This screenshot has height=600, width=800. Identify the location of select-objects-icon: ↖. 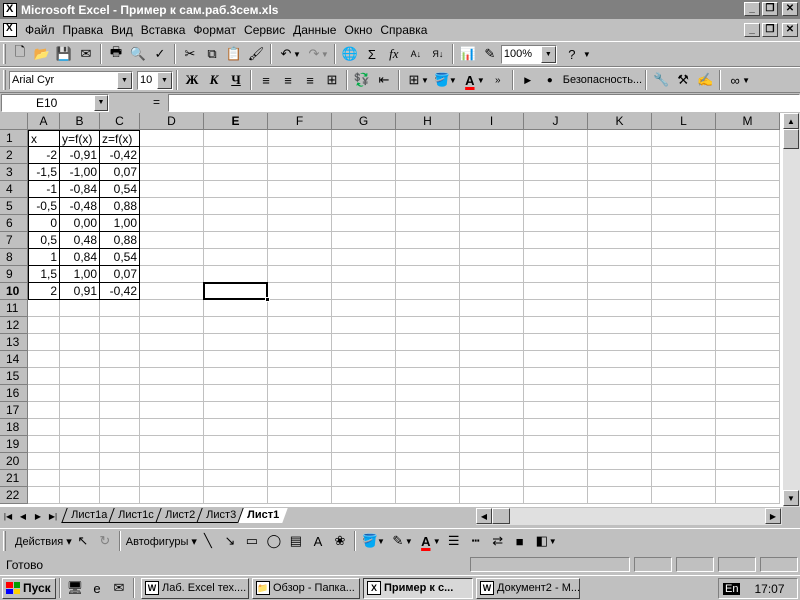
(83, 541).